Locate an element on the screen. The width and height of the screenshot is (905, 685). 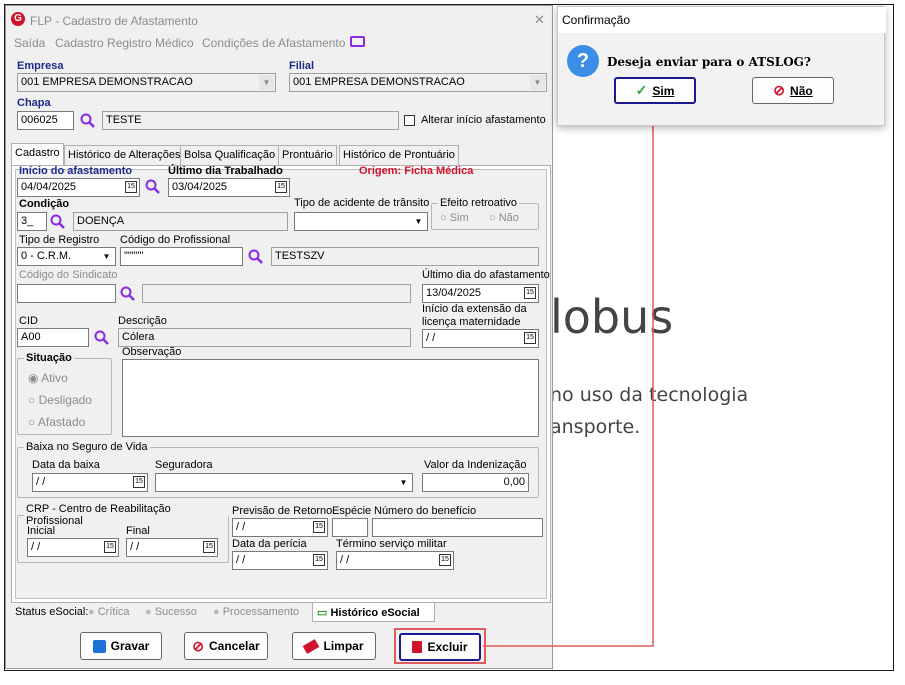
sim-button: ✓ Sim is located at coordinates (655, 90).